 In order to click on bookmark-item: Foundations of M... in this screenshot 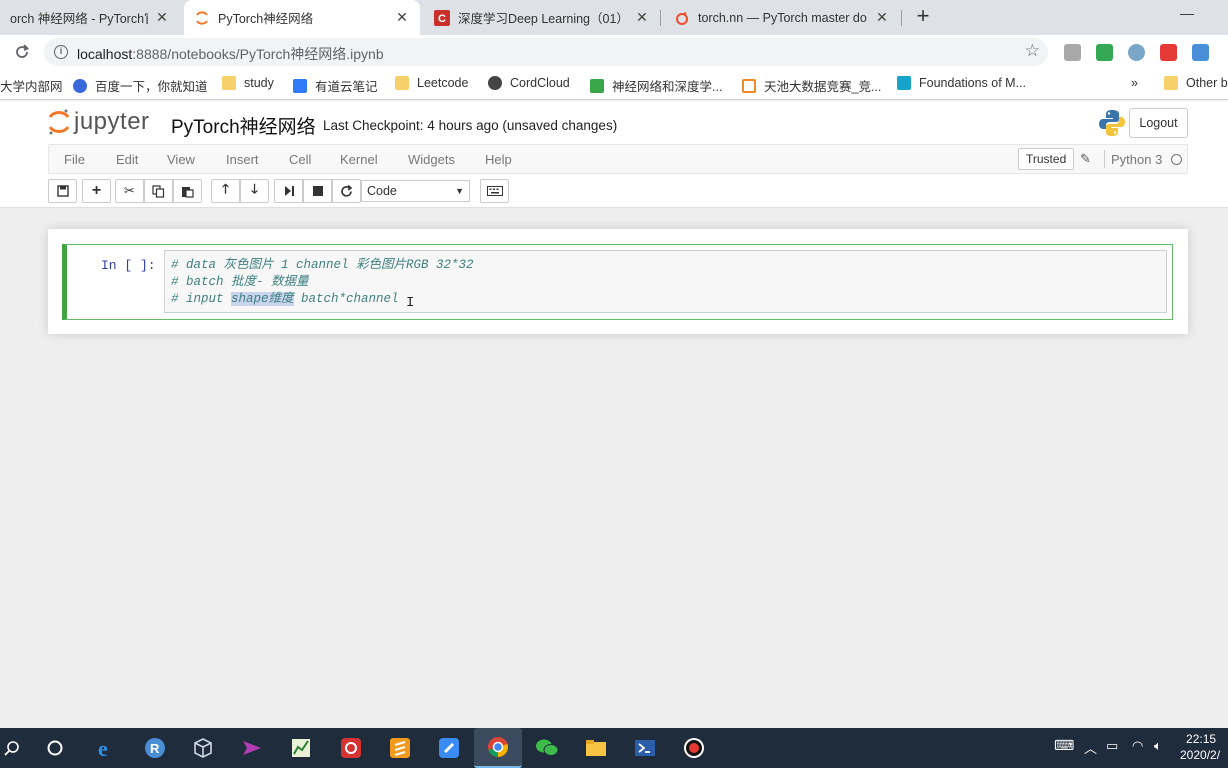, I will do `click(961, 83)`.